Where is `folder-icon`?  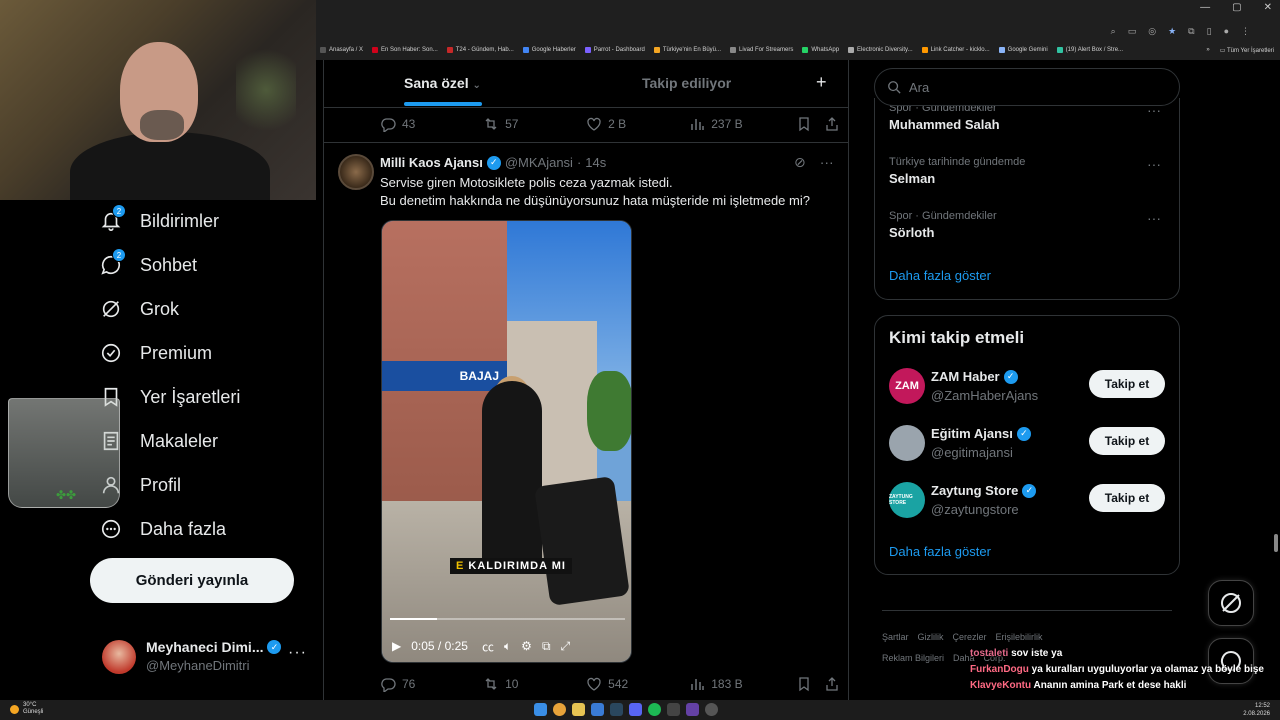 folder-icon is located at coordinates (578, 709).